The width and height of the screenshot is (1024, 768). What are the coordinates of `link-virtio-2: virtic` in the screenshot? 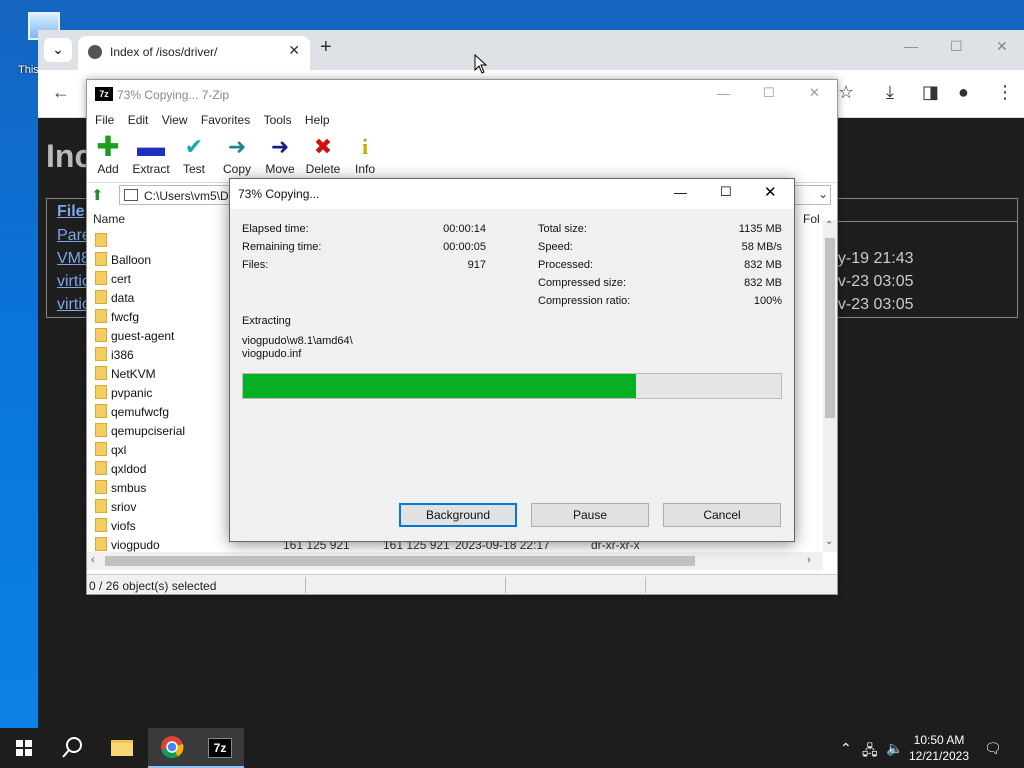 It's located at (73, 305).